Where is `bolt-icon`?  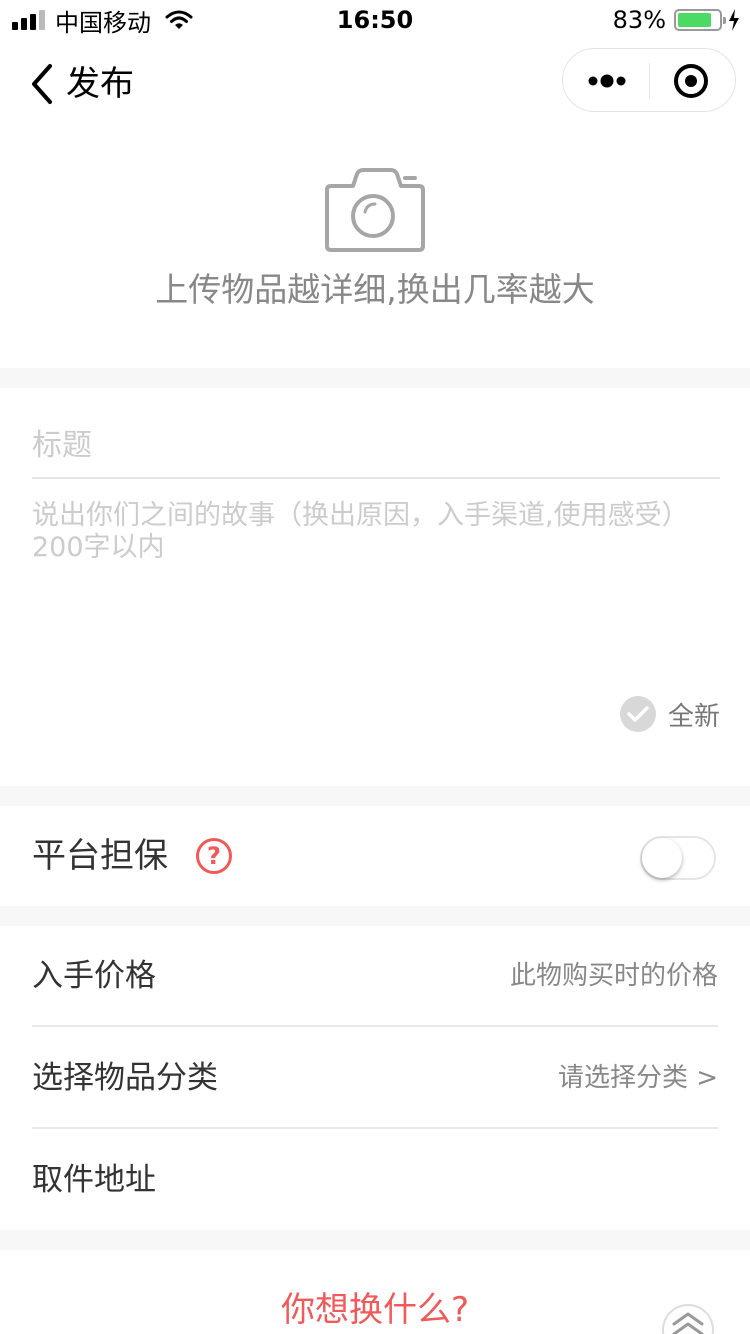
bolt-icon is located at coordinates (734, 20).